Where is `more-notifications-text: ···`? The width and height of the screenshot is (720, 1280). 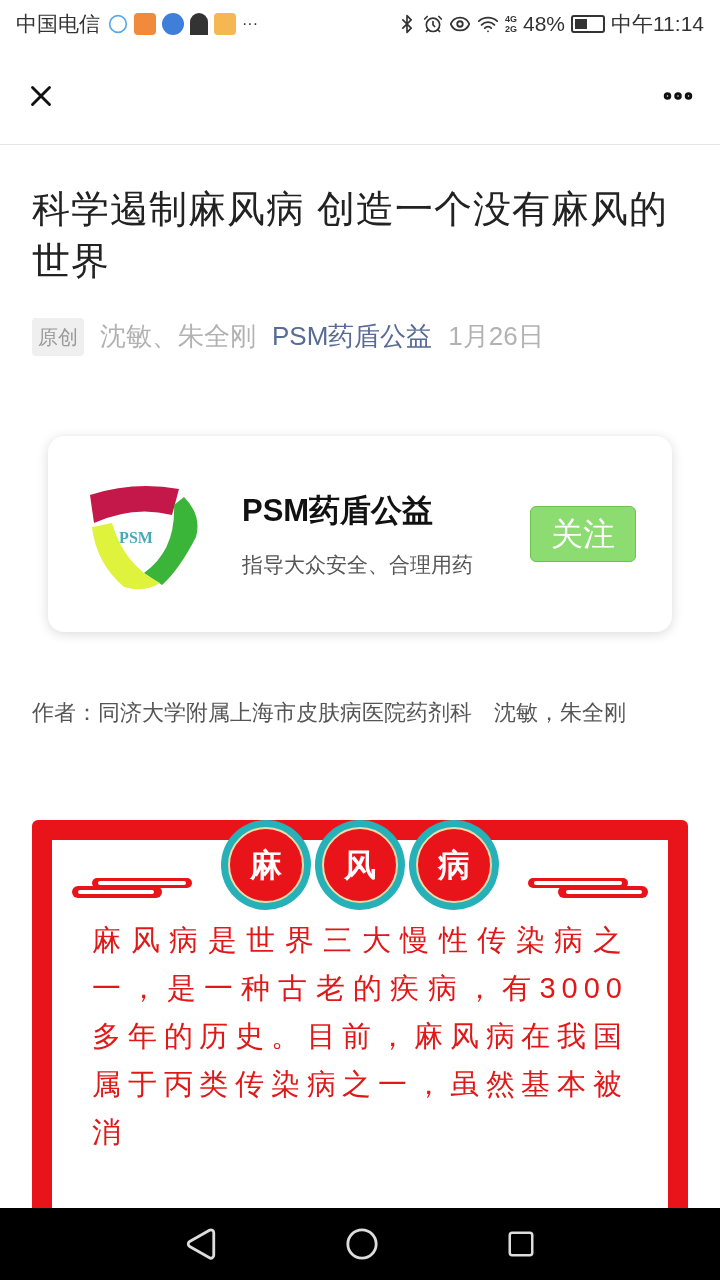 more-notifications-text: ··· is located at coordinates (250, 24).